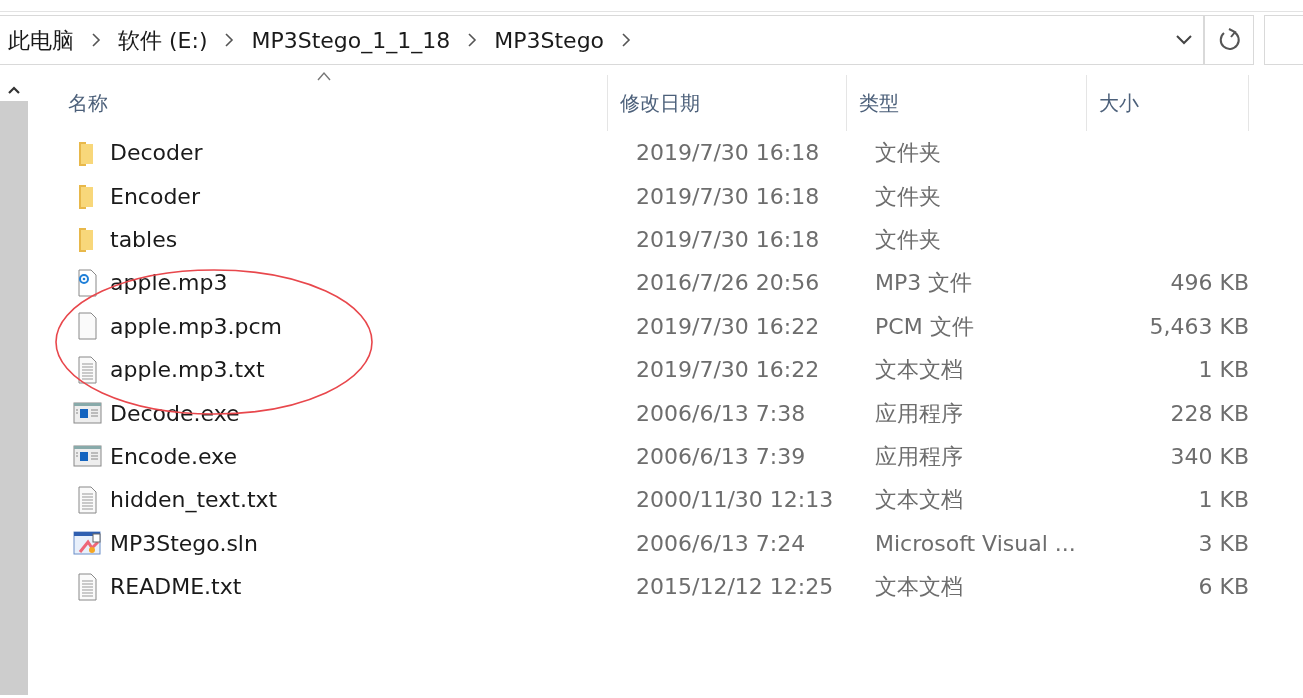 The image size is (1303, 698). Describe the element at coordinates (367, 370) in the screenshot. I see `file-name: apple.mp3.txt` at that location.